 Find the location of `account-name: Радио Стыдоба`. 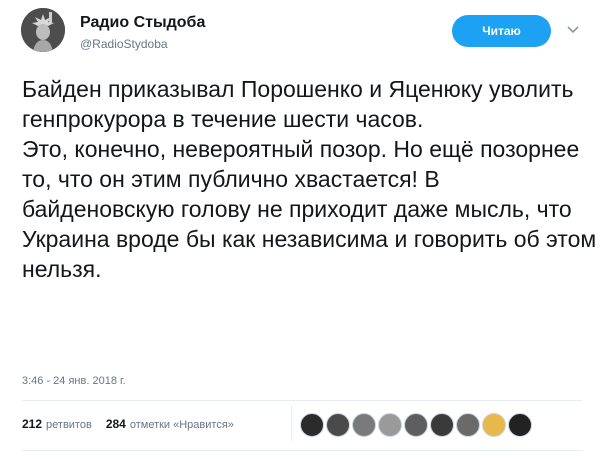

account-name: Радио Стыдоба is located at coordinates (142, 23).